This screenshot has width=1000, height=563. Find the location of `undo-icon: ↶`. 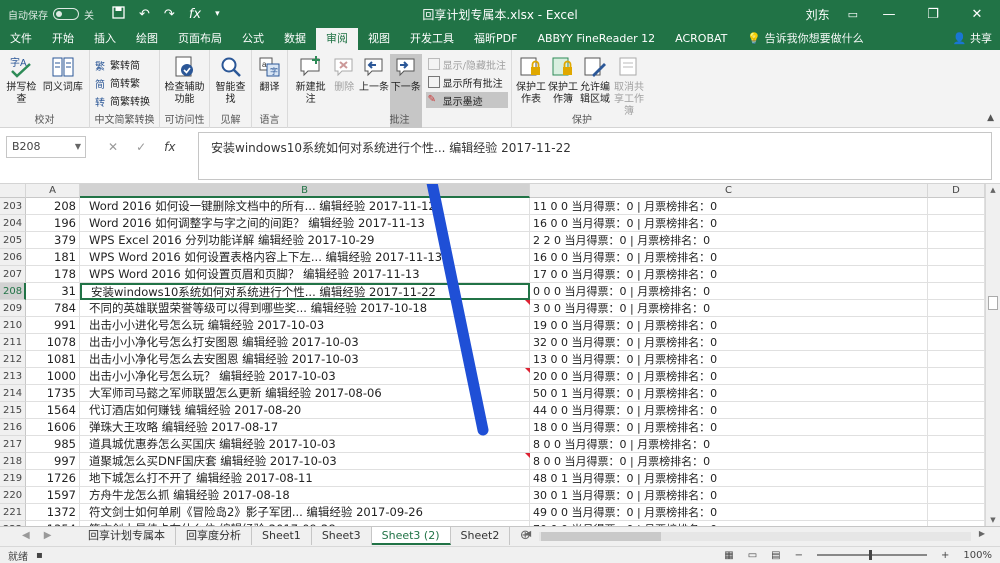

undo-icon: ↶ is located at coordinates (144, 14).